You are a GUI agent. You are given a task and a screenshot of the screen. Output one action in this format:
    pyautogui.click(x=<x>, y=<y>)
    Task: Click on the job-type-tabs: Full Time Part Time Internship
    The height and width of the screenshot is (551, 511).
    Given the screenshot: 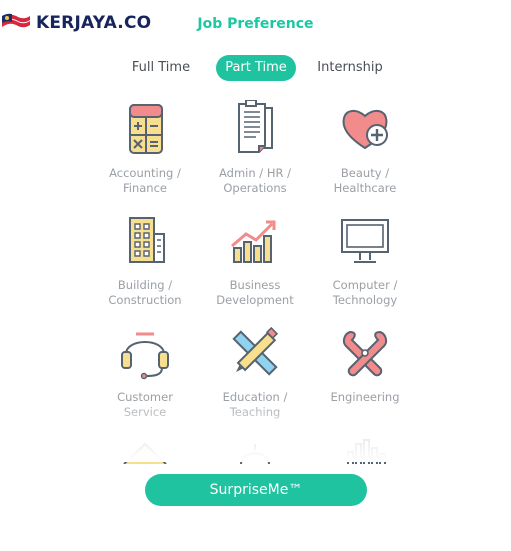 What is the action you would take?
    pyautogui.click(x=255, y=68)
    